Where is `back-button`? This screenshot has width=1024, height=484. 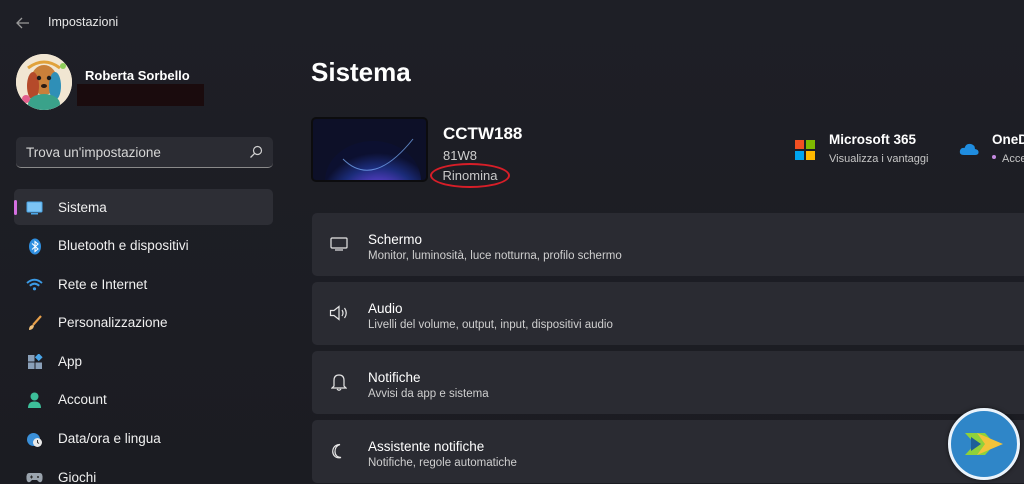
back-button is located at coordinates (23, 23).